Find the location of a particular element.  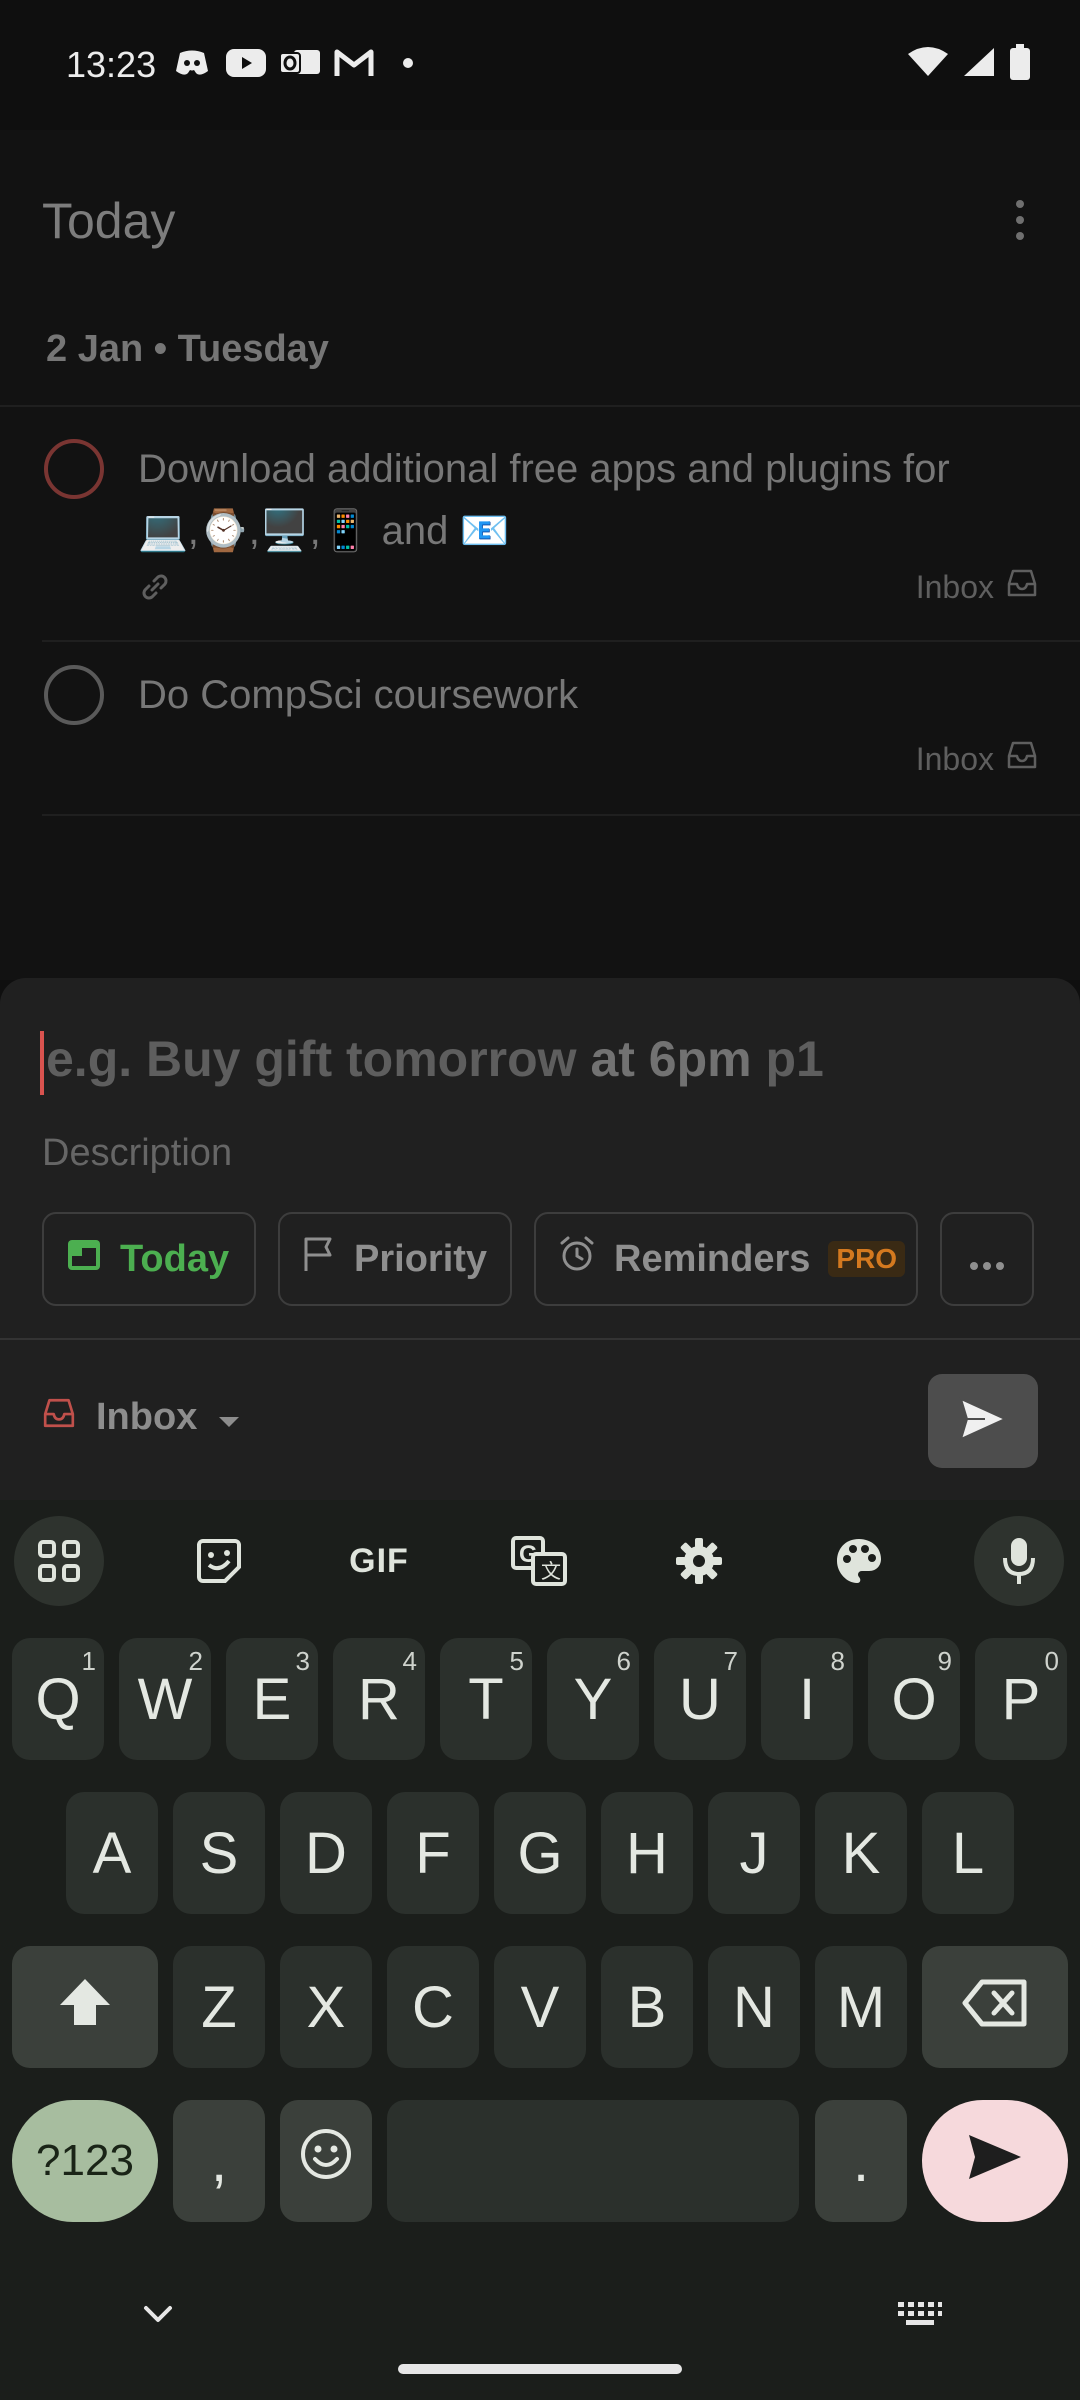

task-title-line: 💻,⌚,🖥️,📱 and 📧 is located at coordinates (324, 531).